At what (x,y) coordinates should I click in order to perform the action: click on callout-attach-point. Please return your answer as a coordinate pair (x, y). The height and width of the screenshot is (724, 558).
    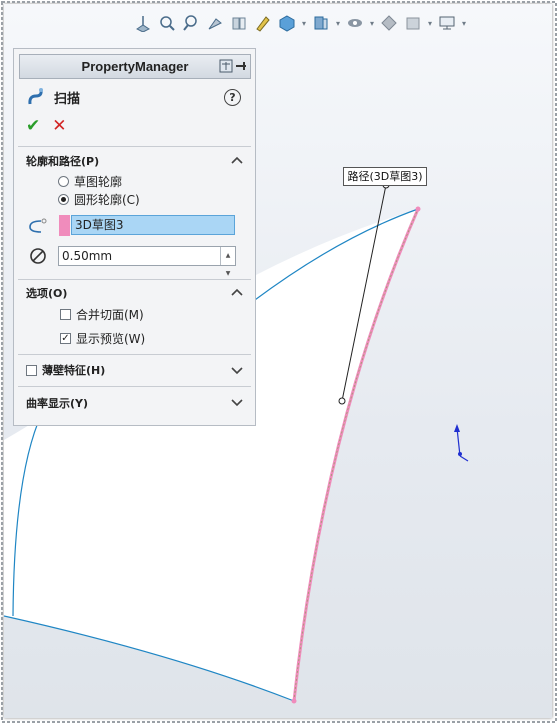
    Looking at the image, I should click on (342, 401).